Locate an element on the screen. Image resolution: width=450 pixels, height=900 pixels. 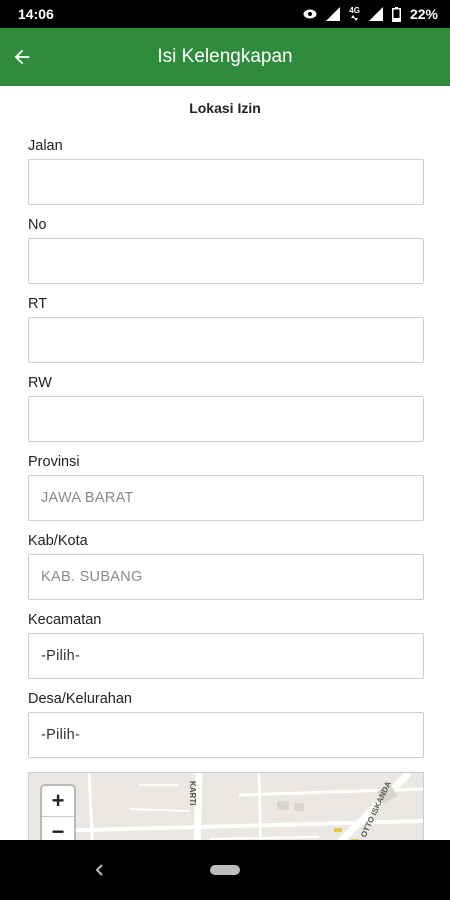
field-label-provinsi: Provinsi is located at coordinates (54, 462).